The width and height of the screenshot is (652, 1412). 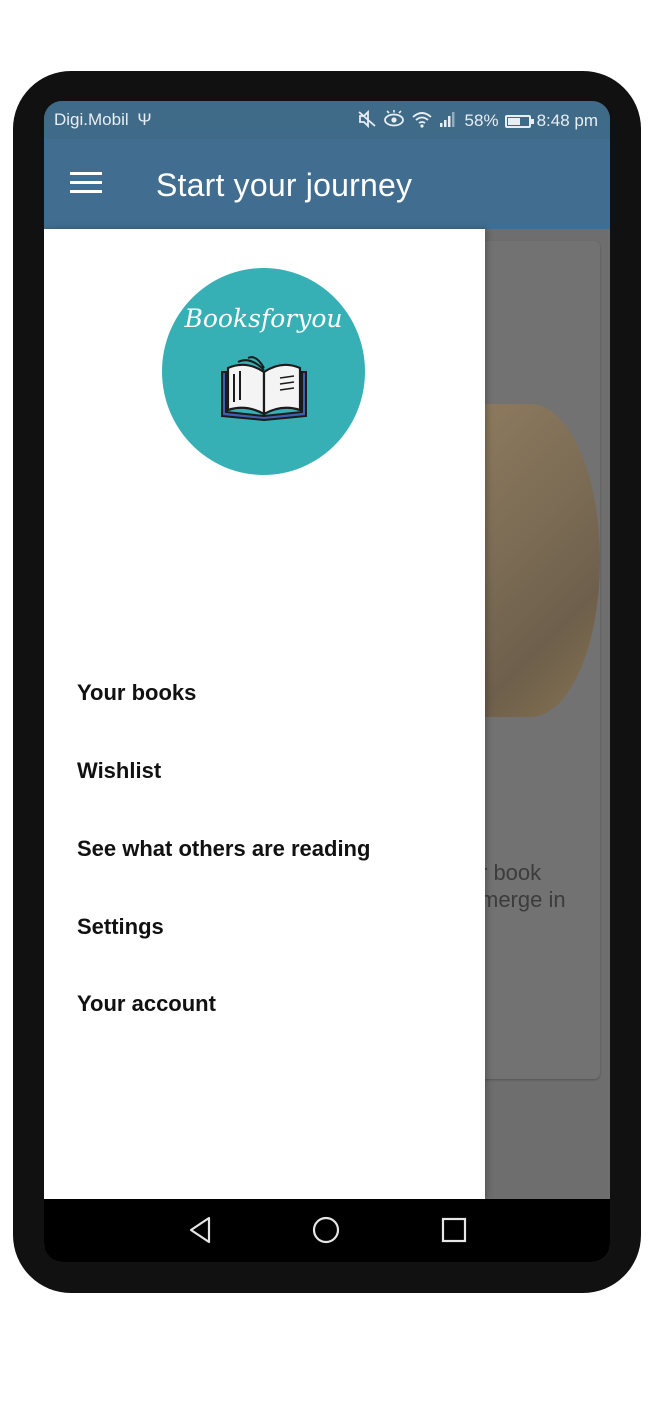 I want to click on wifi-icon, so click(x=422, y=121).